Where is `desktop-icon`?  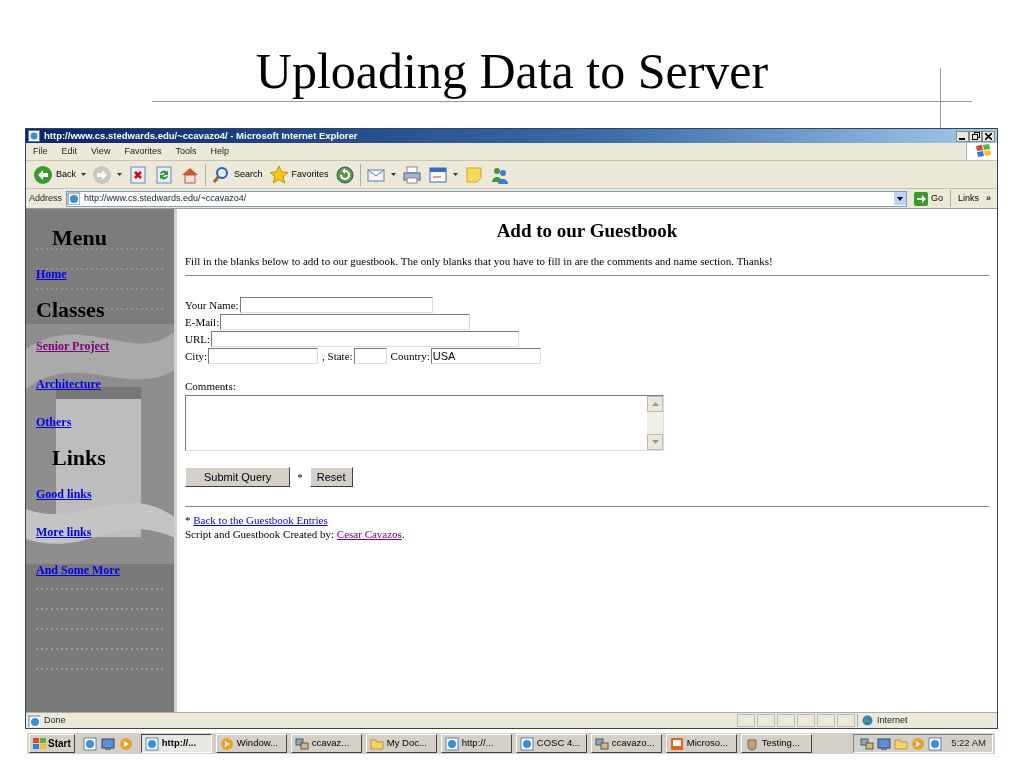
desktop-icon is located at coordinates (884, 743).